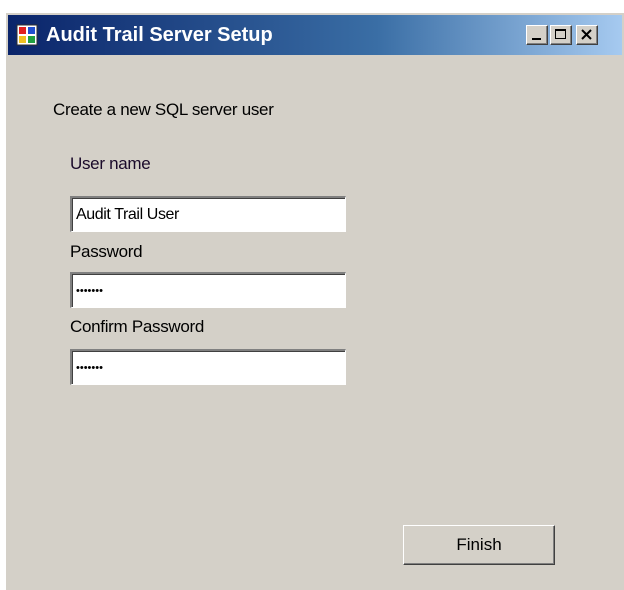  Describe the element at coordinates (208, 367) in the screenshot. I see `confirm-password-input` at that location.